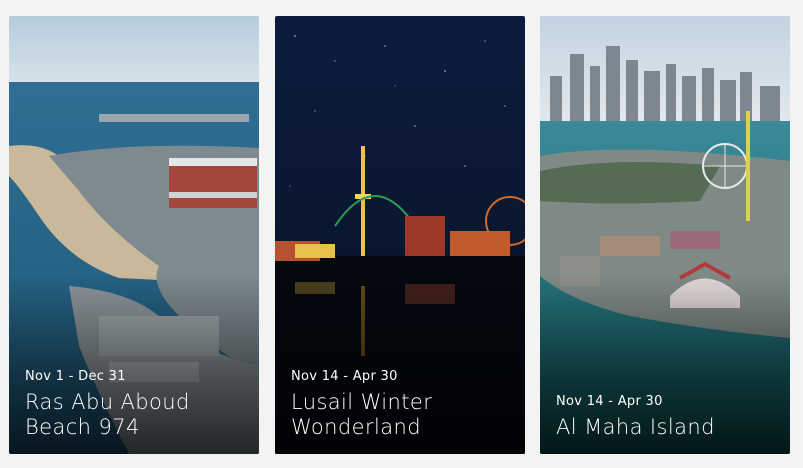 This screenshot has width=803, height=468. I want to click on card-caption: Nov 14 - Apr 30 Al Maha Island, so click(667, 417).